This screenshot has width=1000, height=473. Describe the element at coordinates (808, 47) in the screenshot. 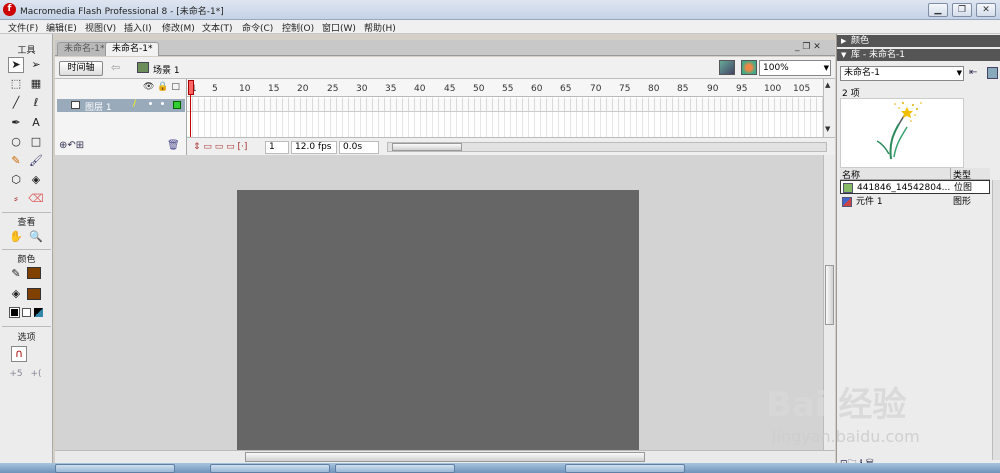

I see `document-window-controls: _ ❐ ✕` at that location.